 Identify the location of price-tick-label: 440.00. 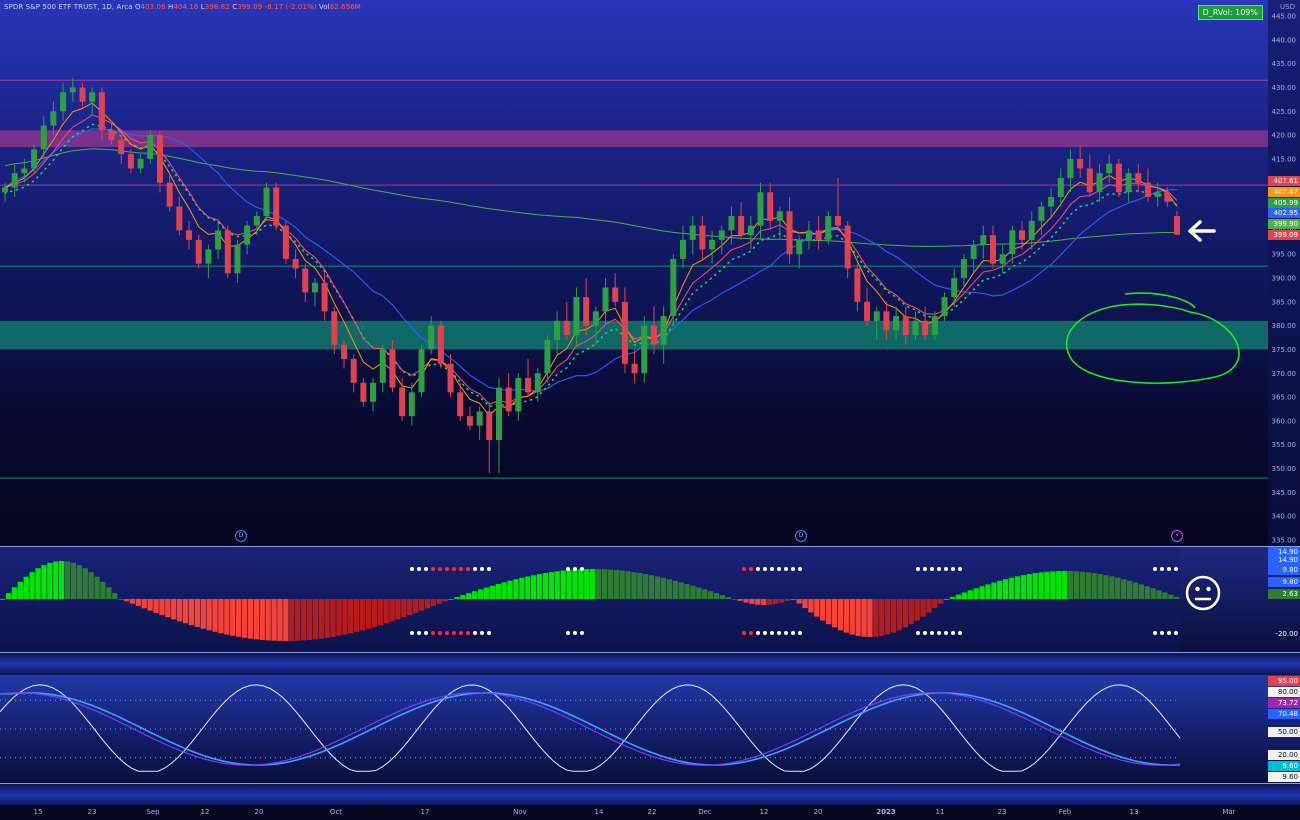
(1284, 40).